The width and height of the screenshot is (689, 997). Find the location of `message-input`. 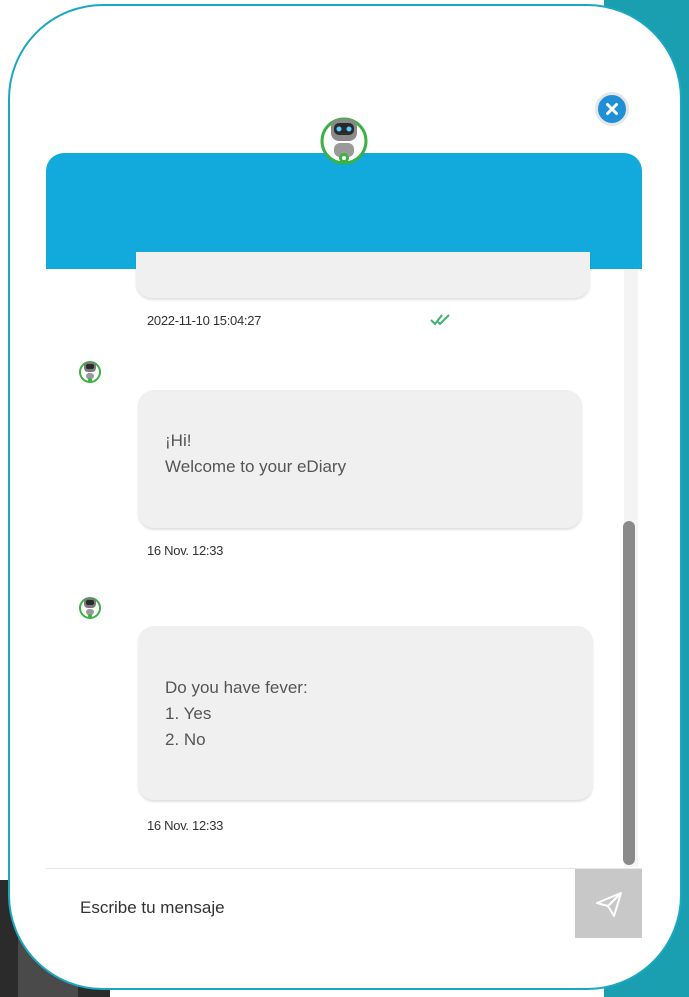

message-input is located at coordinates (320, 908).